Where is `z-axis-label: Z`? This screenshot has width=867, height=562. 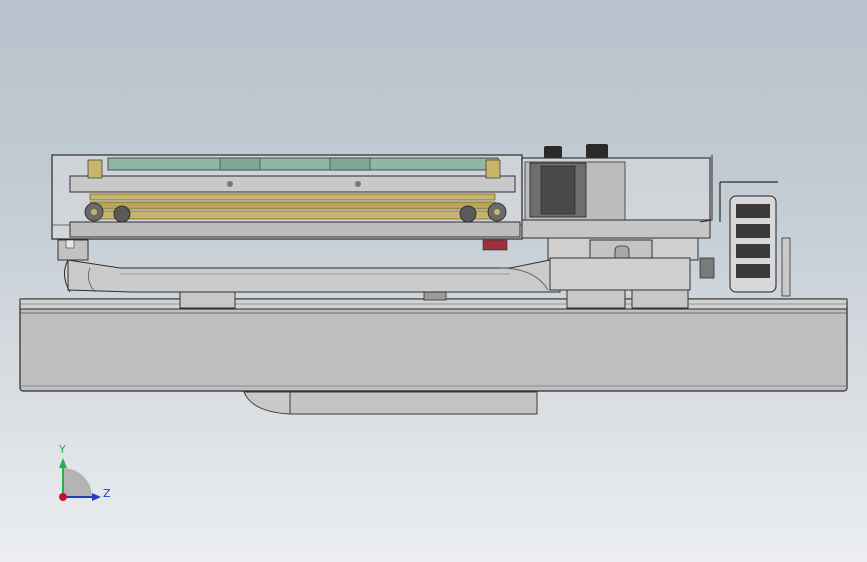 z-axis-label: Z is located at coordinates (107, 493).